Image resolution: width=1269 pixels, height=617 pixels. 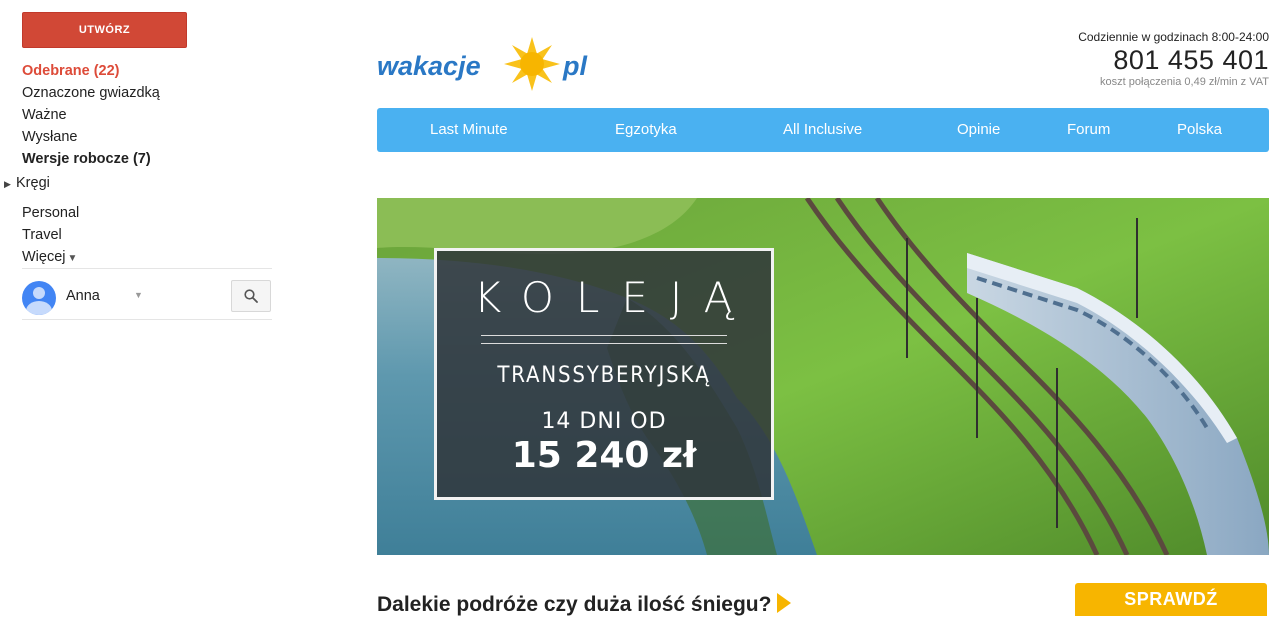 What do you see at coordinates (784, 603) in the screenshot?
I see `play-arrow-icon` at bounding box center [784, 603].